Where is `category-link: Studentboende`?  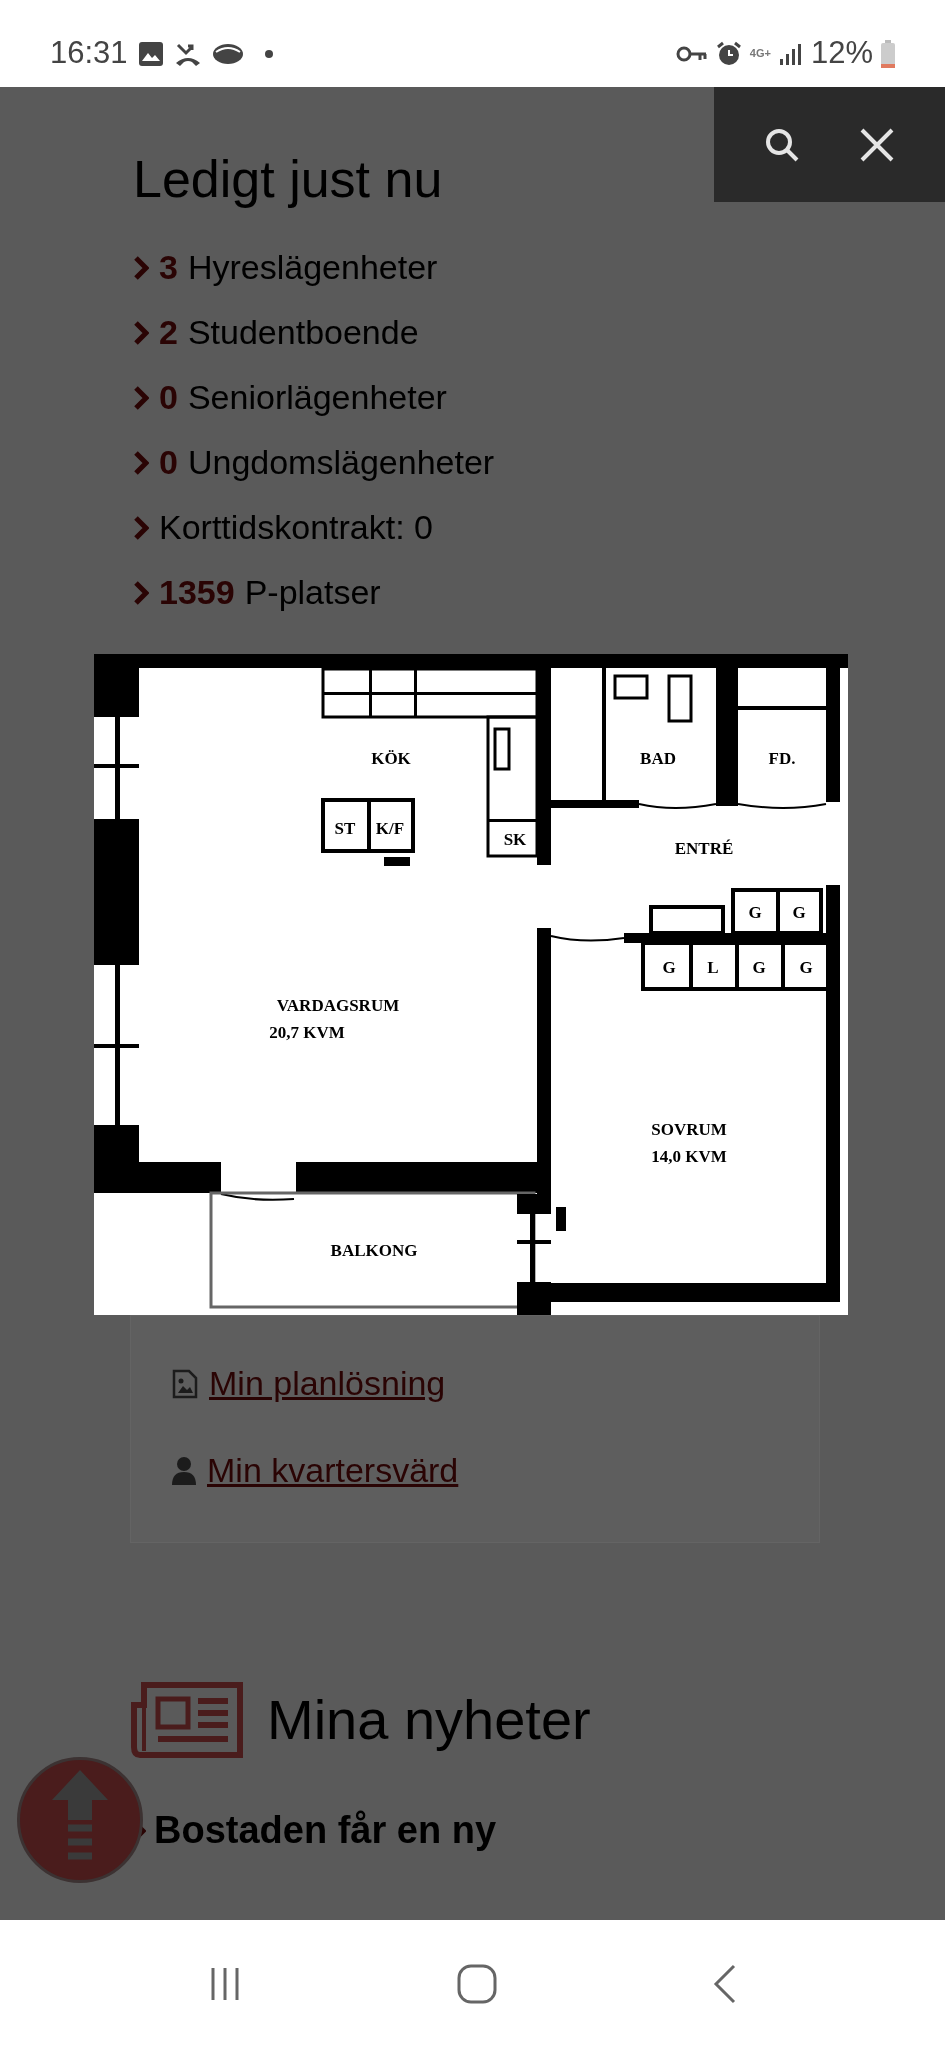
category-link: Studentboende is located at coordinates (303, 332).